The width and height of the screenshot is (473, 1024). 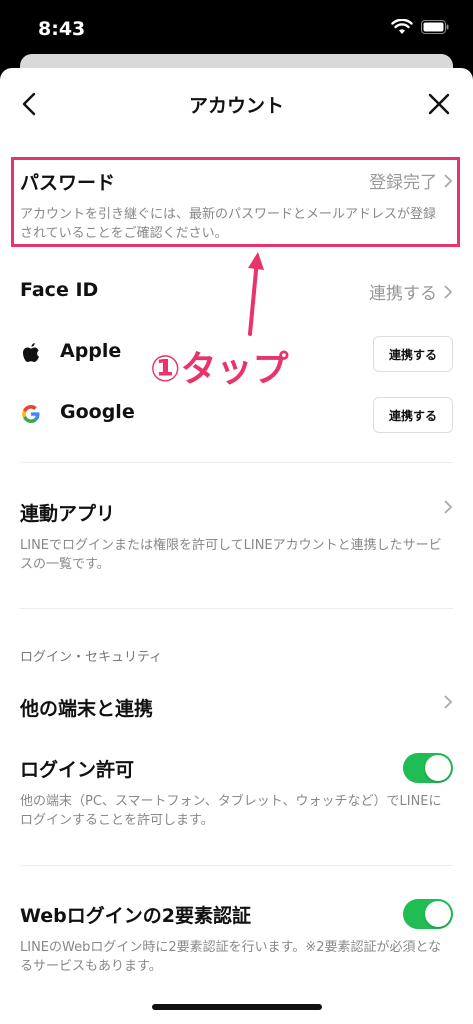 I want to click on linked-apps-chevron-group, so click(x=448, y=507).